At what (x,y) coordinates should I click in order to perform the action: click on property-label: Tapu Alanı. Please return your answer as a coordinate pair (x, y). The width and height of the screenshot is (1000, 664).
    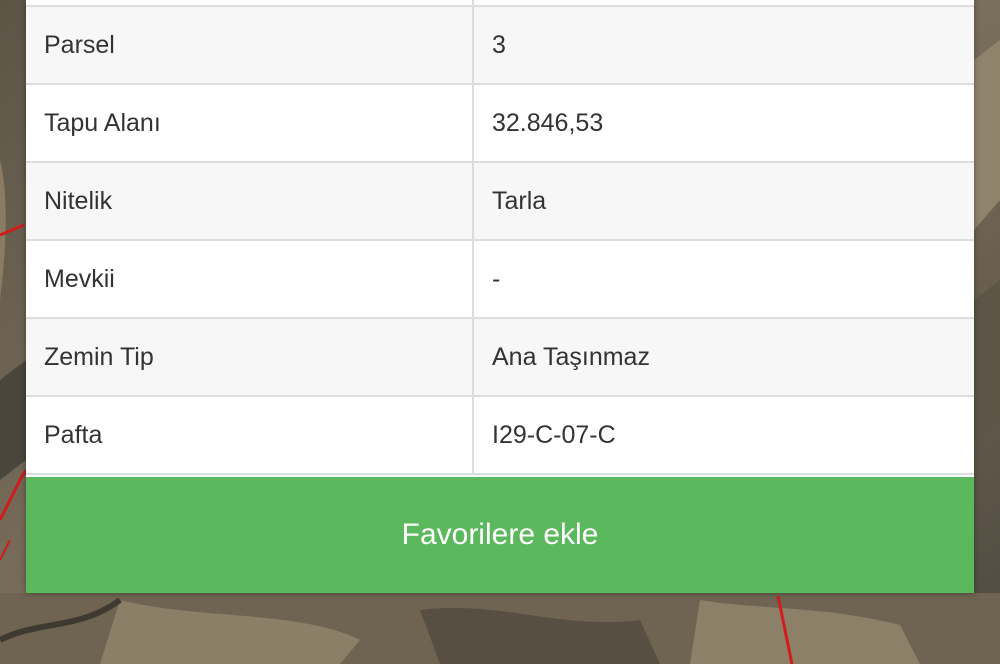
    Looking at the image, I should click on (250, 123).